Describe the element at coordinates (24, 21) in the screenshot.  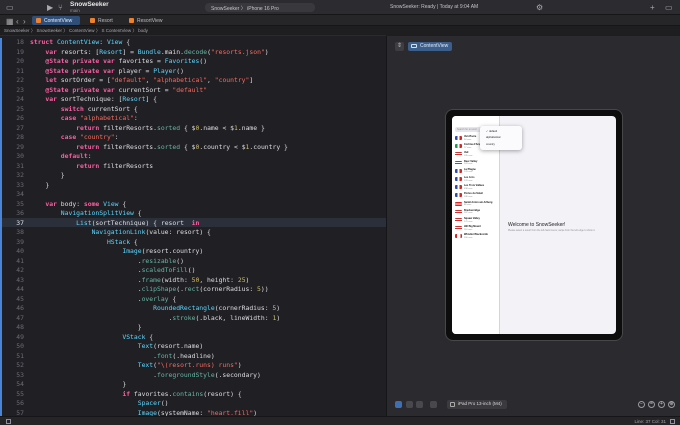
I see `forward-icon: ›` at that location.